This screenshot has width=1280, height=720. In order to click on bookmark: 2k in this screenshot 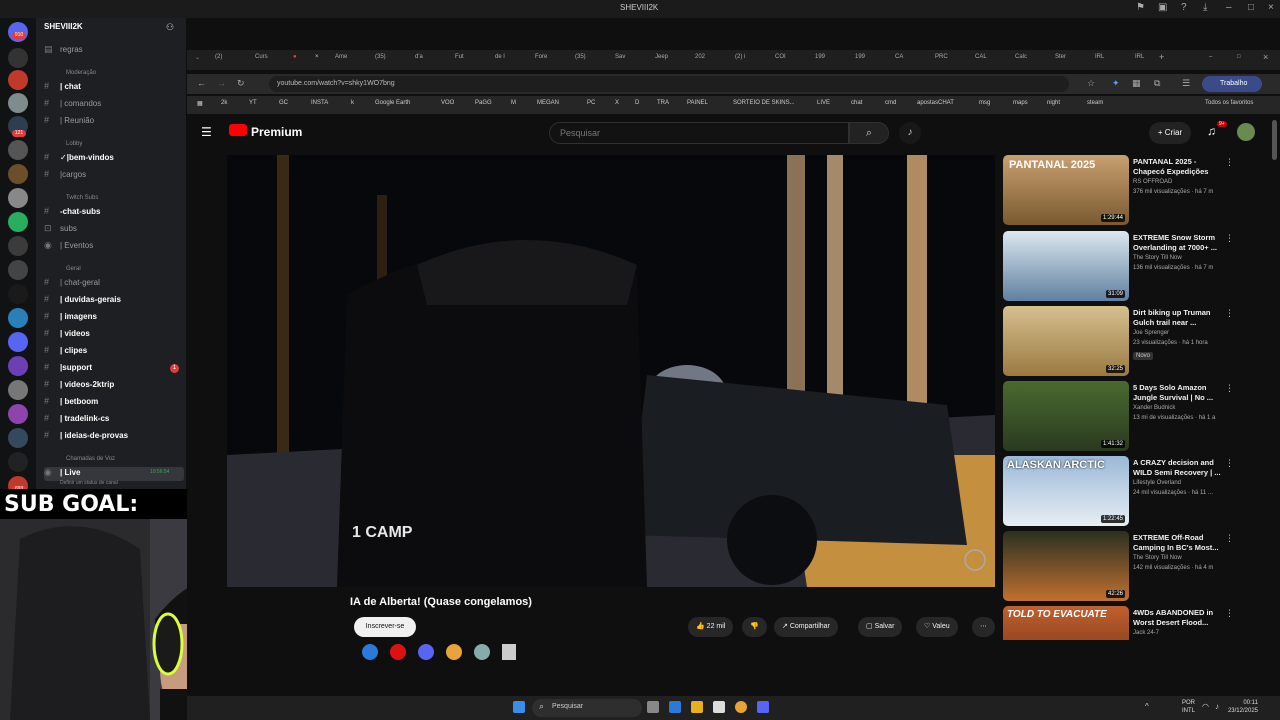, I will do `click(224, 103)`.